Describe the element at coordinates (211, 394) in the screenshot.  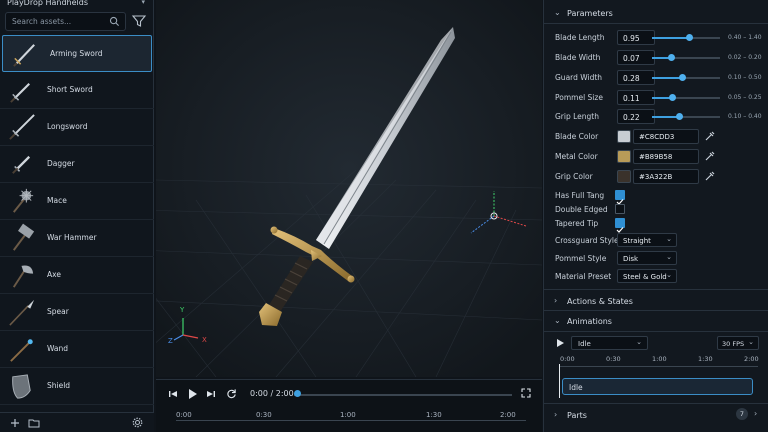
I see `skip-forward-icon` at that location.